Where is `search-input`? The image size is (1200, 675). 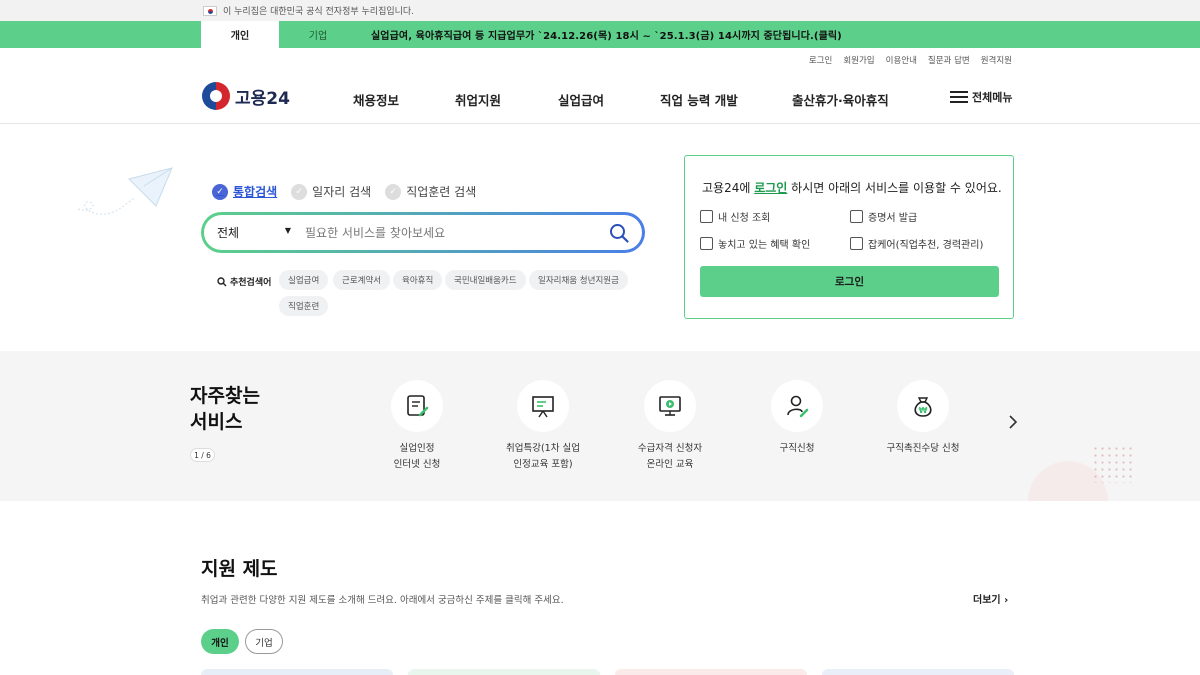
search-input is located at coordinates (450, 232).